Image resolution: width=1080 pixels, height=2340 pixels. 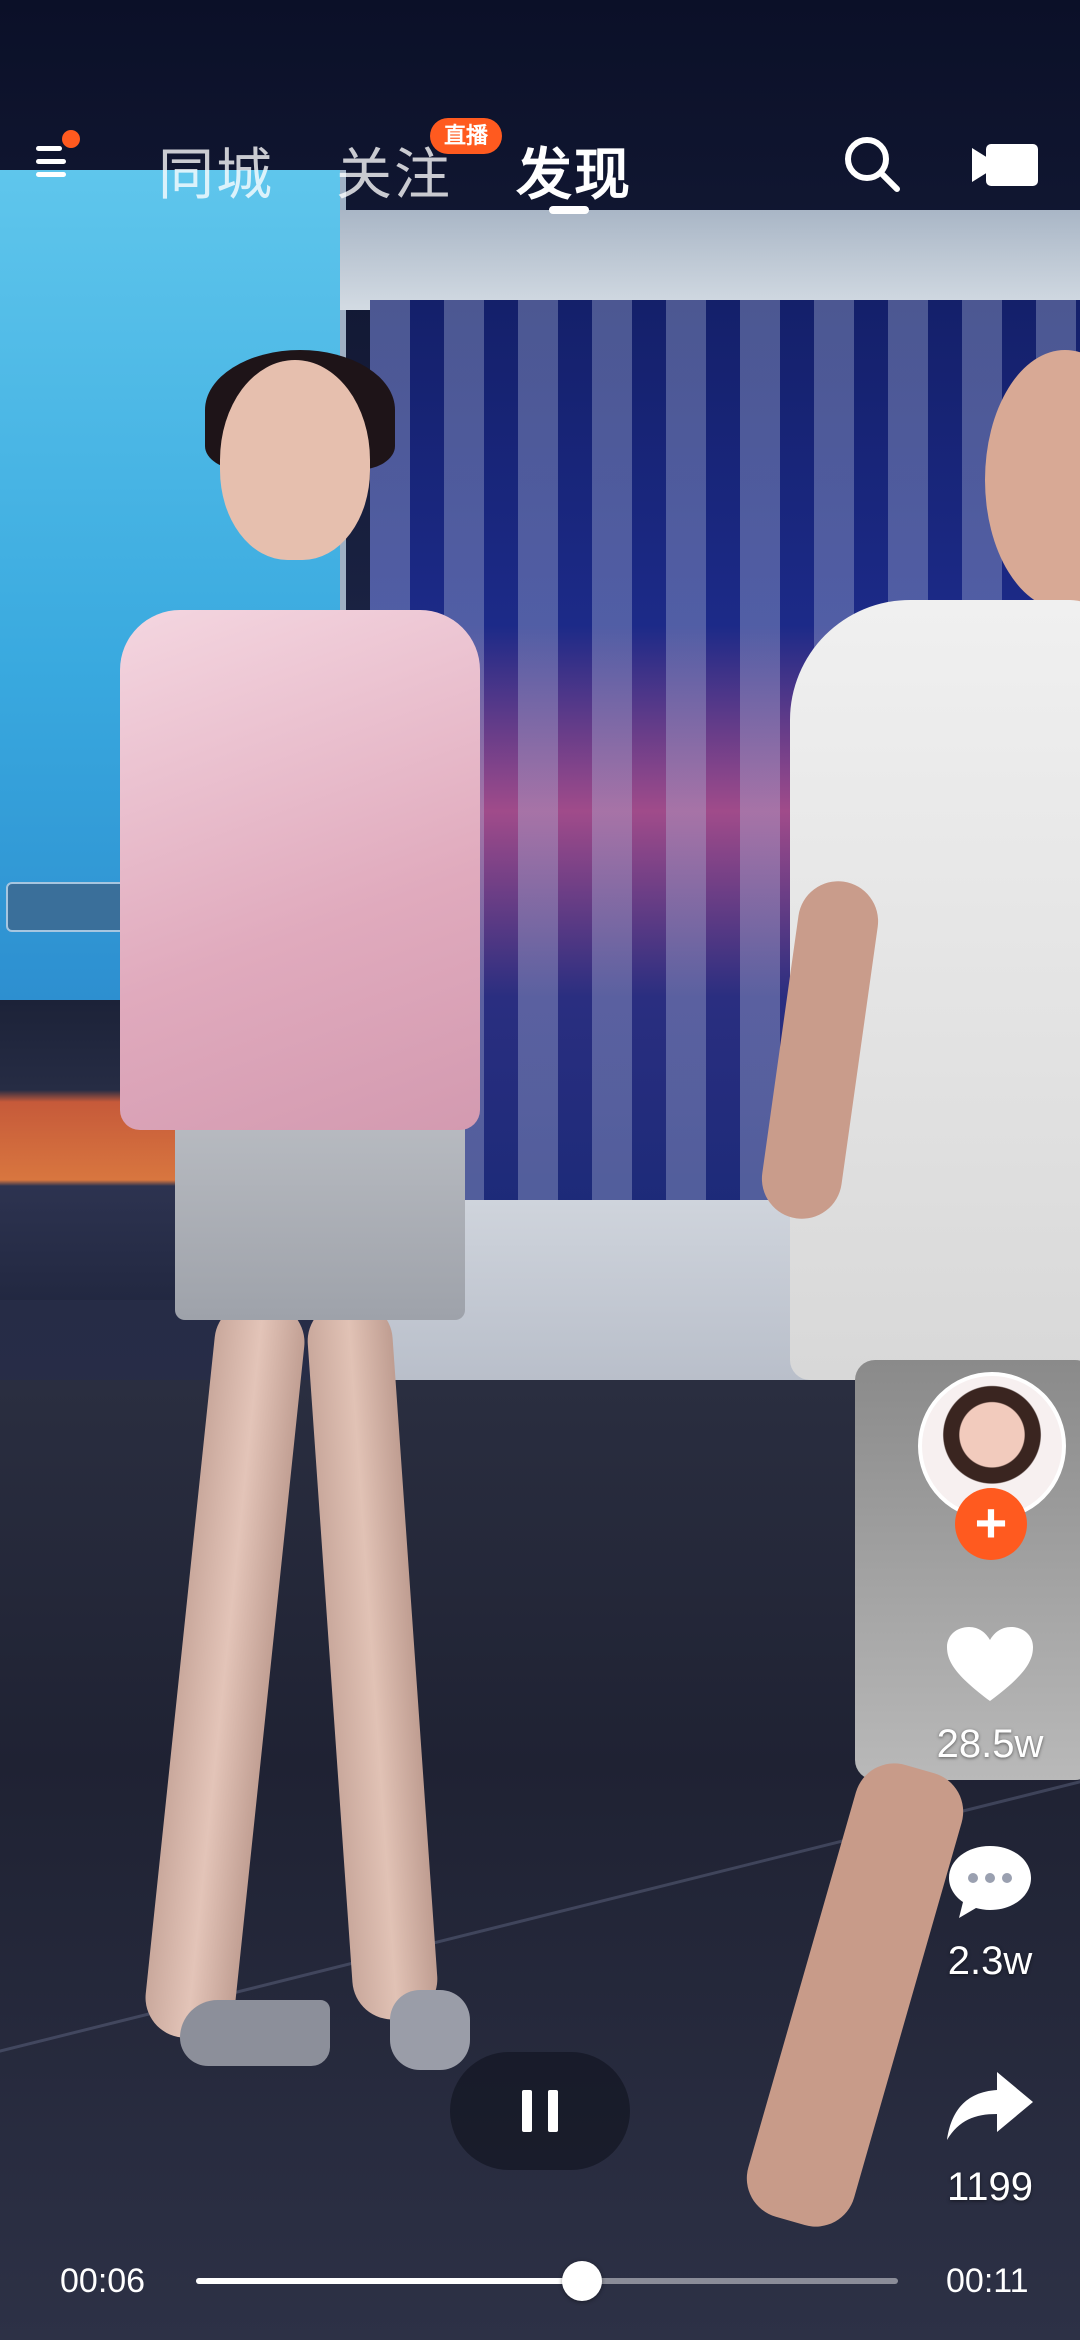 I want to click on top-nav: 同城 关注 直播 发现, so click(x=540, y=170).